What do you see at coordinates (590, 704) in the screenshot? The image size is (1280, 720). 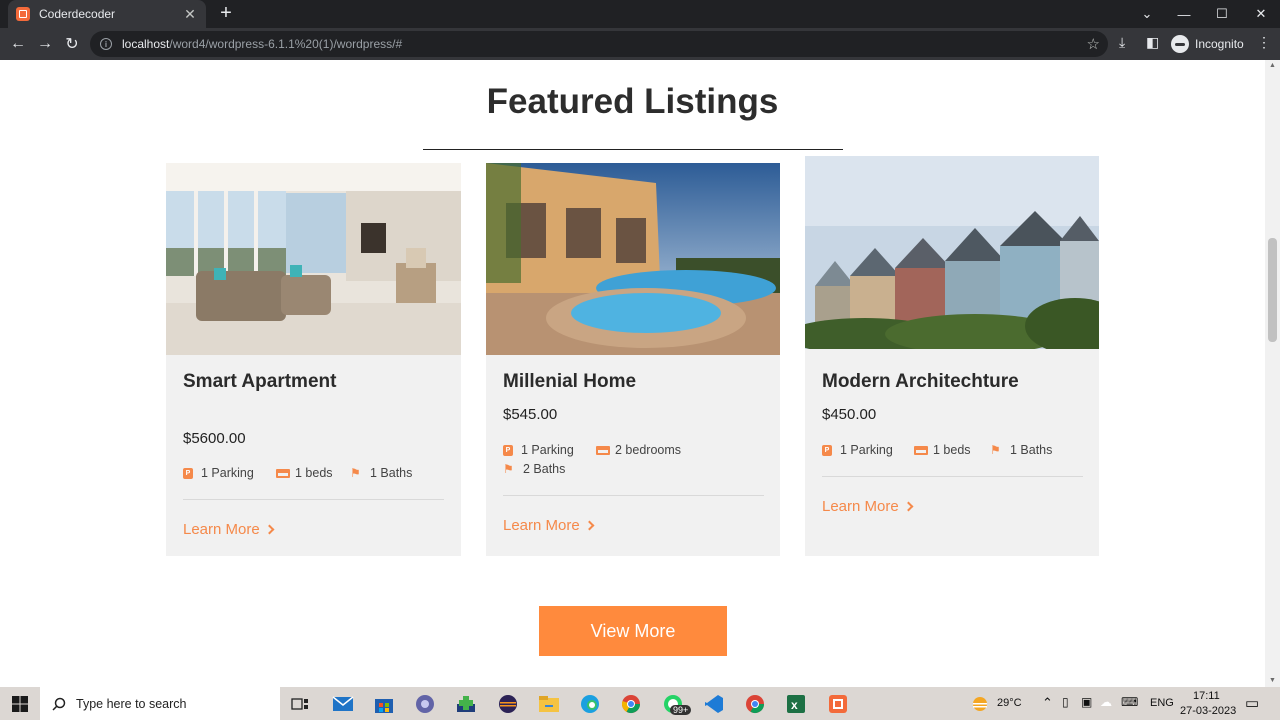 I see `edge-icon` at bounding box center [590, 704].